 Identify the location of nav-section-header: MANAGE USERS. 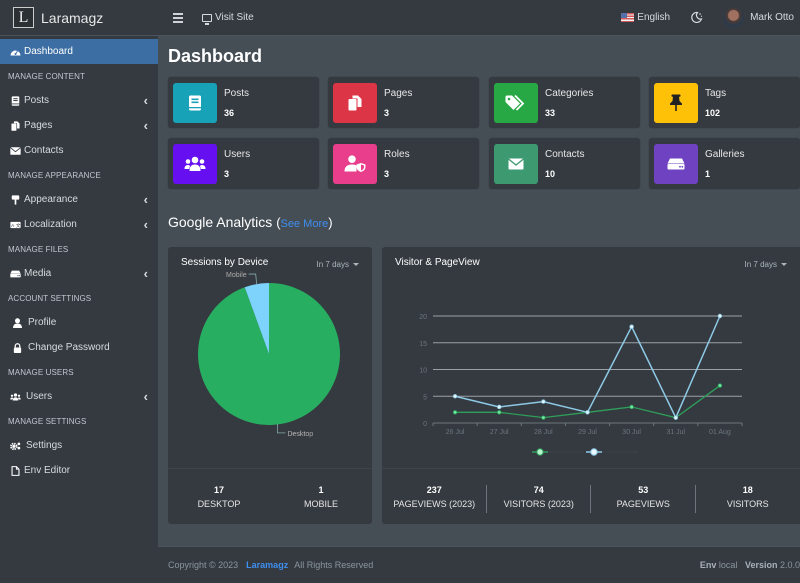
(41, 372).